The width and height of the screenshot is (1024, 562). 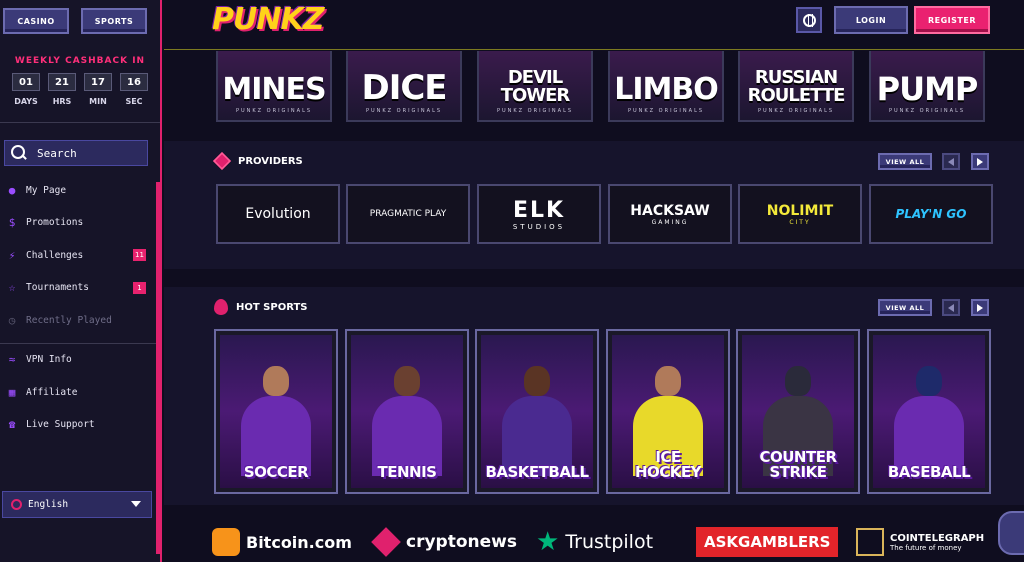 I want to click on chevron-left-icon, so click(x=951, y=161).